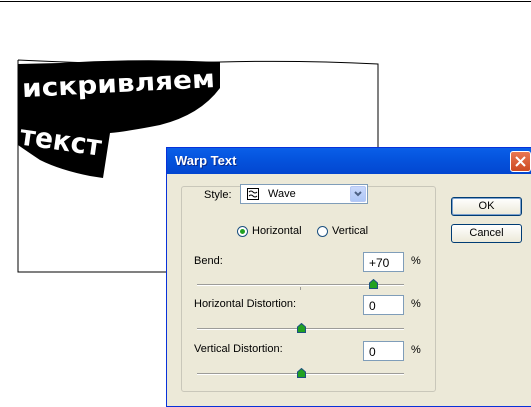 Image resolution: width=531 pixels, height=407 pixels. I want to click on vertical-distortion-slider-thumb, so click(301, 373).